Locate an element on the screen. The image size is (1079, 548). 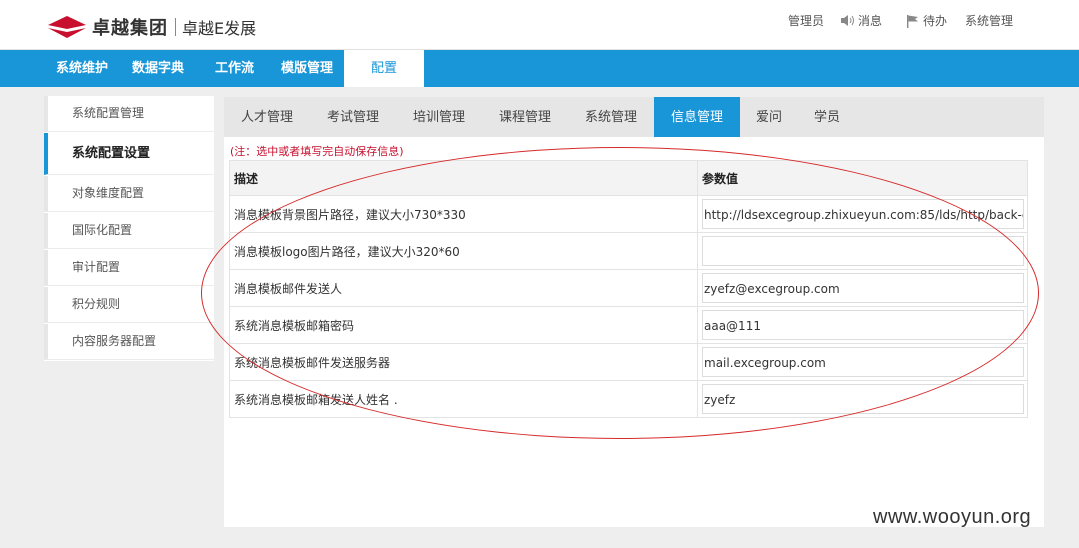
column-header-param-value: 参数值 is located at coordinates (862, 178).